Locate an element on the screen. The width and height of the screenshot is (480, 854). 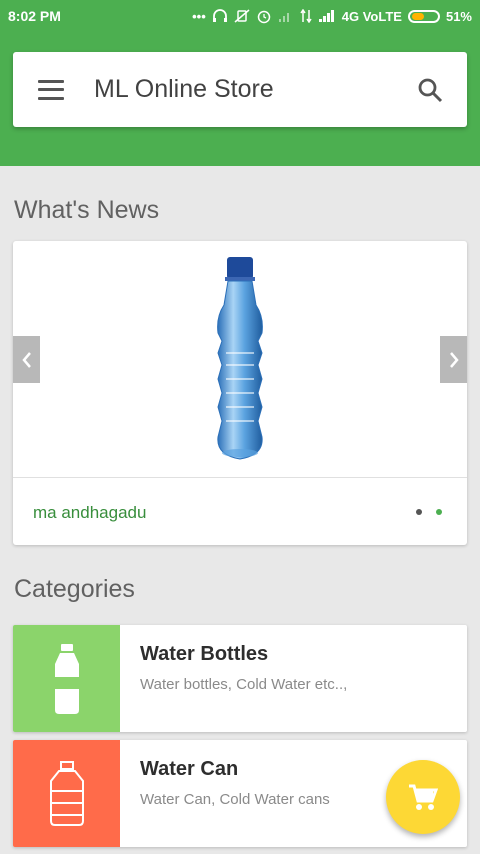
water-bottle-icon is located at coordinates (66, 678).